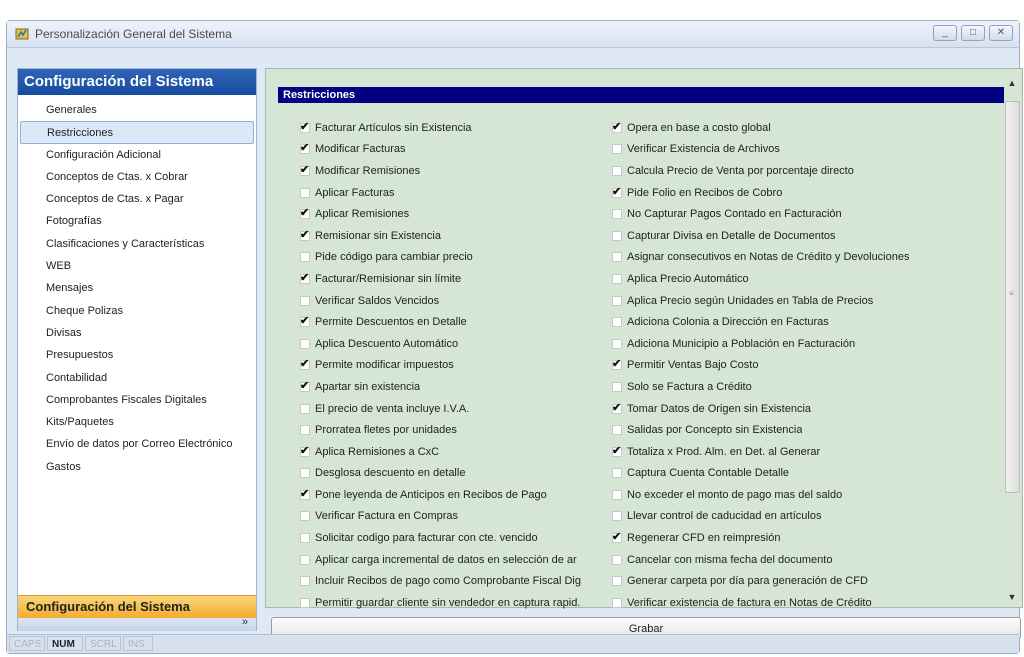 Image resolution: width=1024 pixels, height=657 pixels. I want to click on option-row: Verificar Existencia de Archivos, so click(804, 150).